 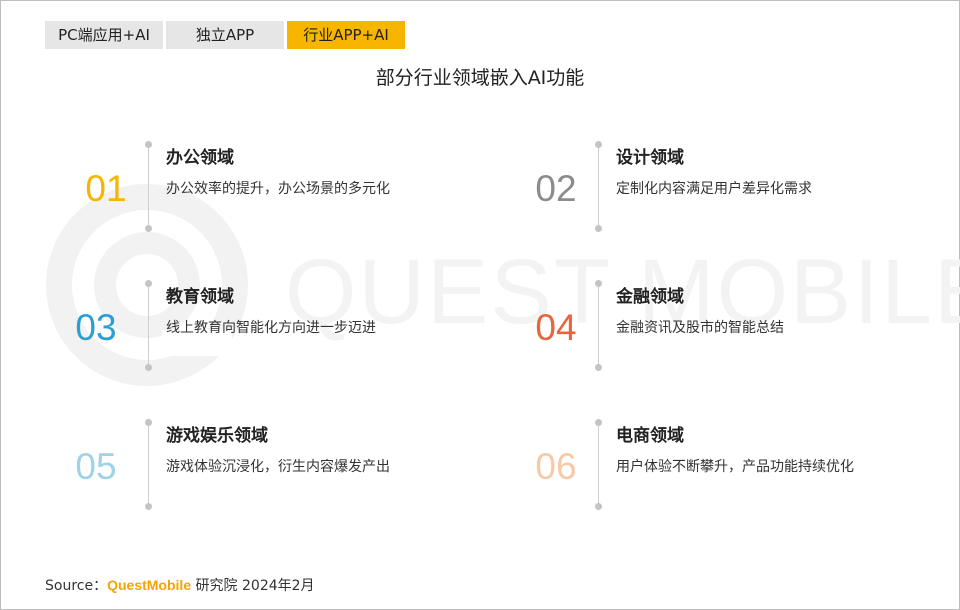 I want to click on item-heading: 设计领域, so click(x=650, y=158).